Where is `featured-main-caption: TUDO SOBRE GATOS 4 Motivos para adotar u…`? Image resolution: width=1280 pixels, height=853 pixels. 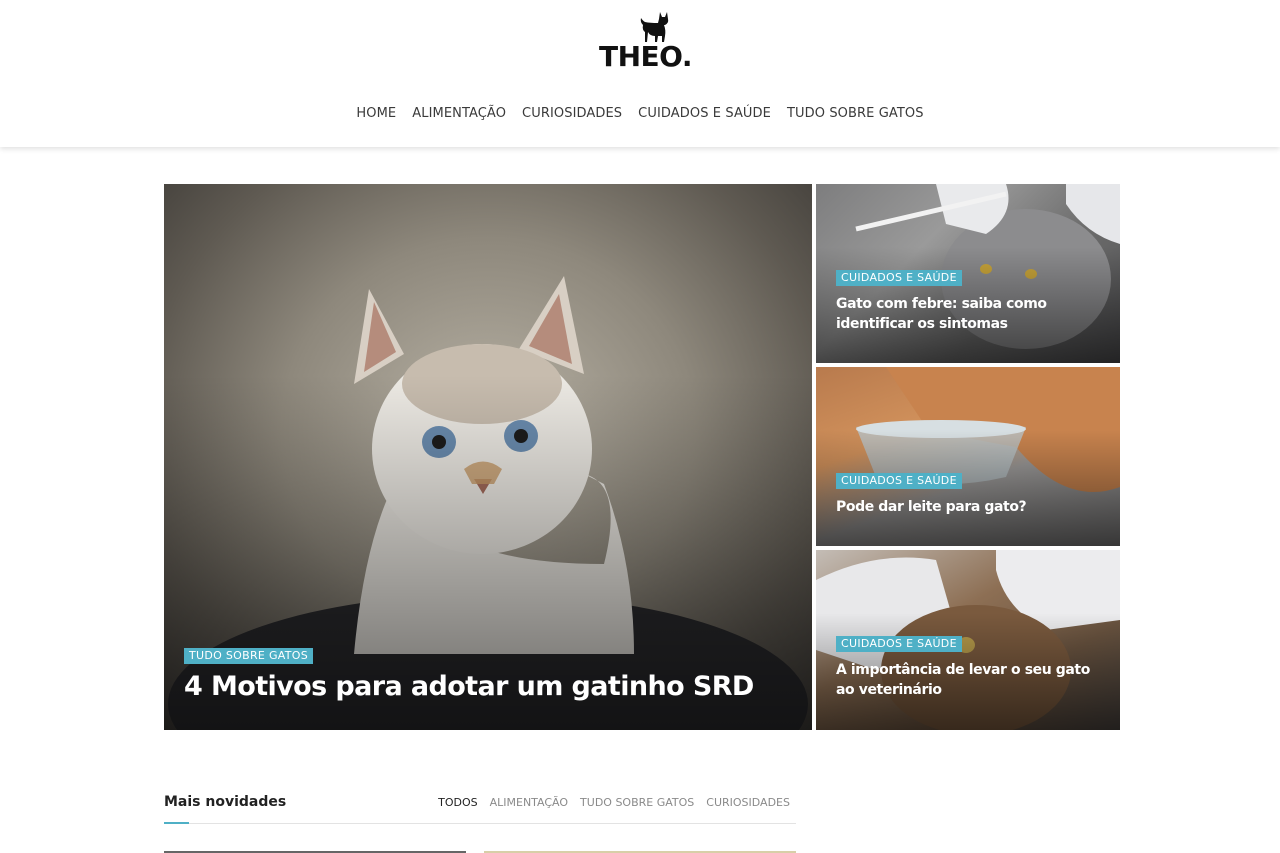
featured-main-caption: TUDO SOBRE GATOS 4 Motivos para adotar u… is located at coordinates (489, 675).